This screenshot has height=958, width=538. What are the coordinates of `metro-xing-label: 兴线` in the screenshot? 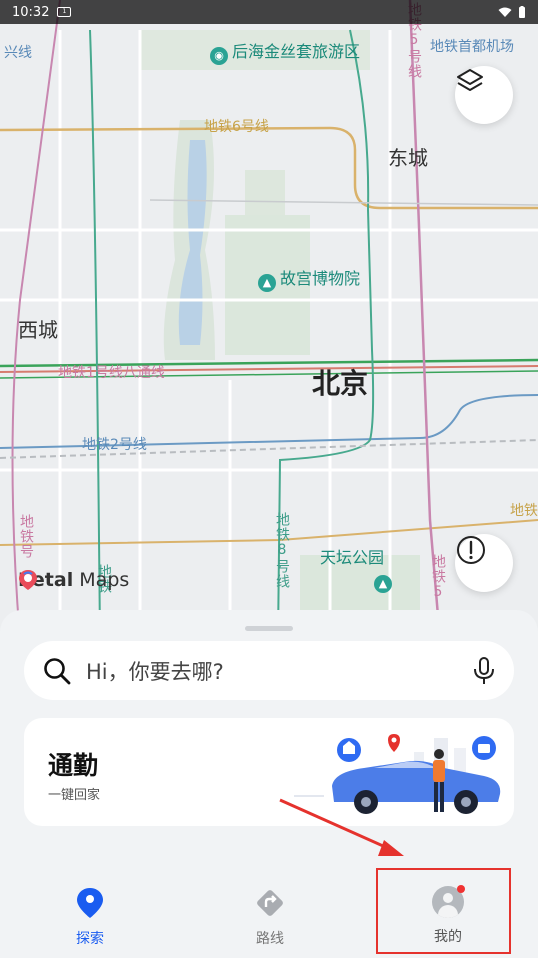 It's located at (18, 53).